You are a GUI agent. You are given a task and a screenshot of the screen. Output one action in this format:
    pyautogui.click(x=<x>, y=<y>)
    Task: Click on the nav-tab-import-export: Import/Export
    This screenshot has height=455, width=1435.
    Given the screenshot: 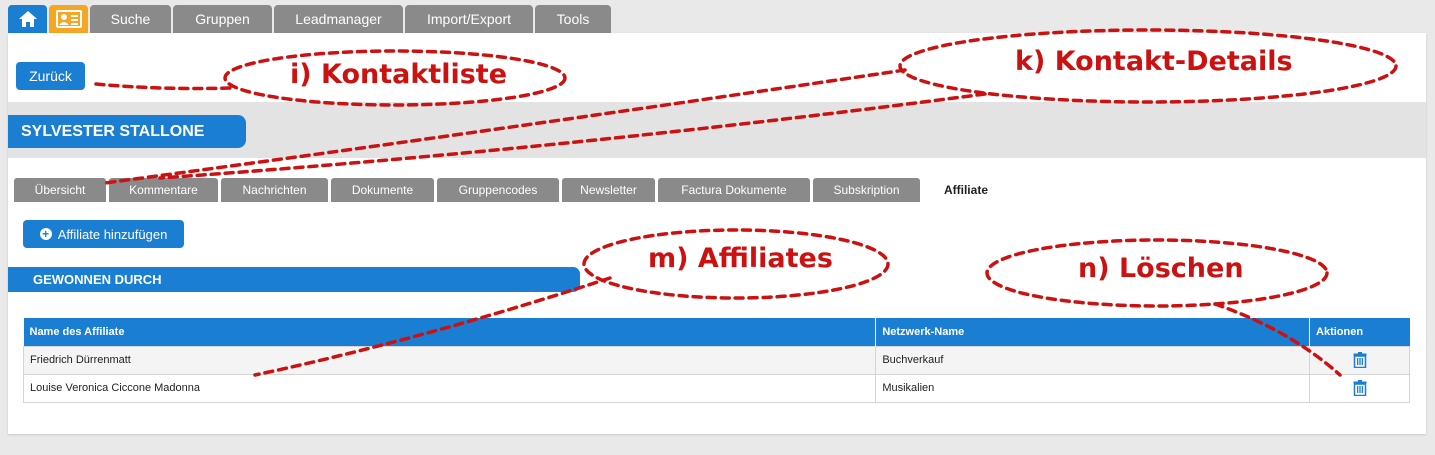 What is the action you would take?
    pyautogui.click(x=469, y=19)
    